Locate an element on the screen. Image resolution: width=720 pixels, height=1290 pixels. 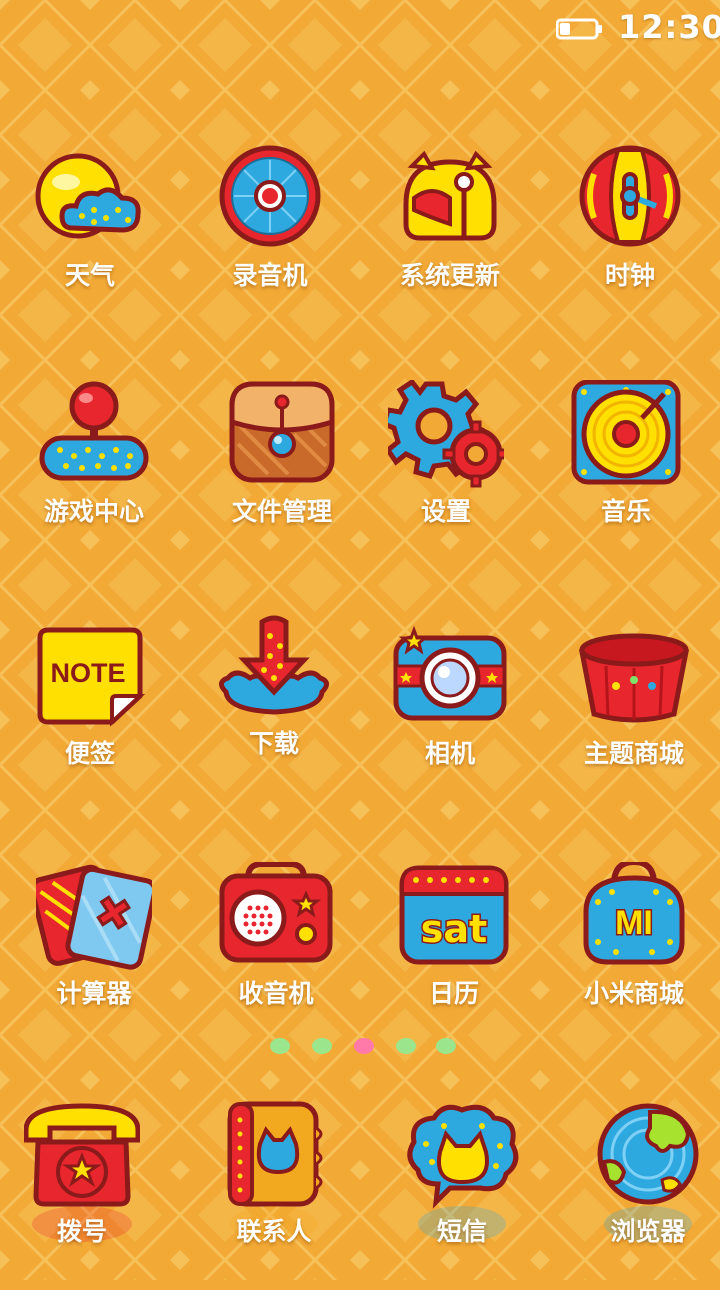
telephone-icon is located at coordinates (82, 1155).